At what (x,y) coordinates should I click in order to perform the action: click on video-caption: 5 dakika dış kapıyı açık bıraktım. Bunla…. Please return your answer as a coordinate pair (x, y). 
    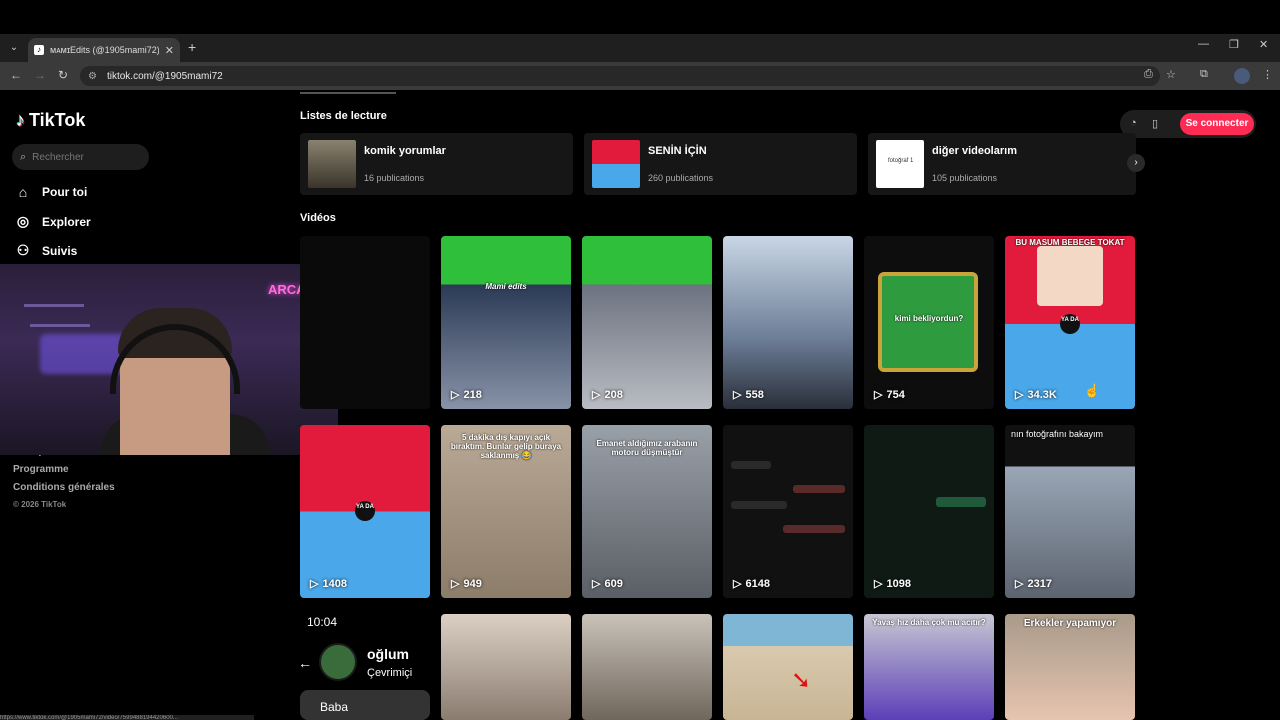
    Looking at the image, I should click on (506, 446).